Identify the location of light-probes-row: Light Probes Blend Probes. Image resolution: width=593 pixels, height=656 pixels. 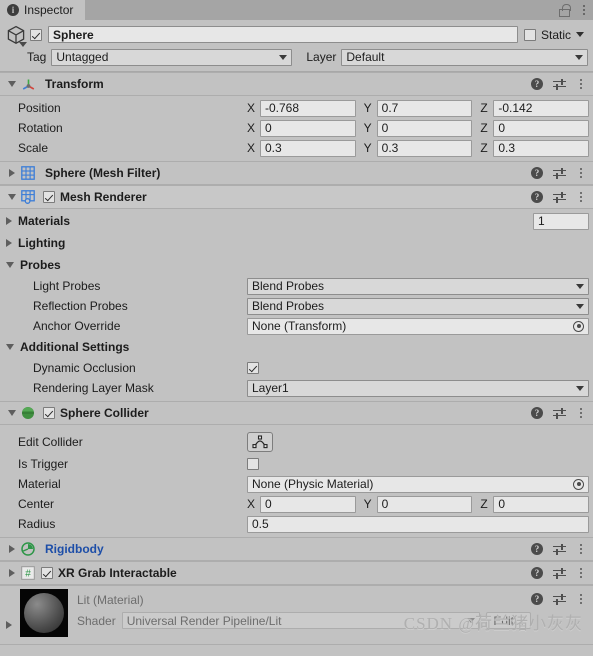
(296, 286).